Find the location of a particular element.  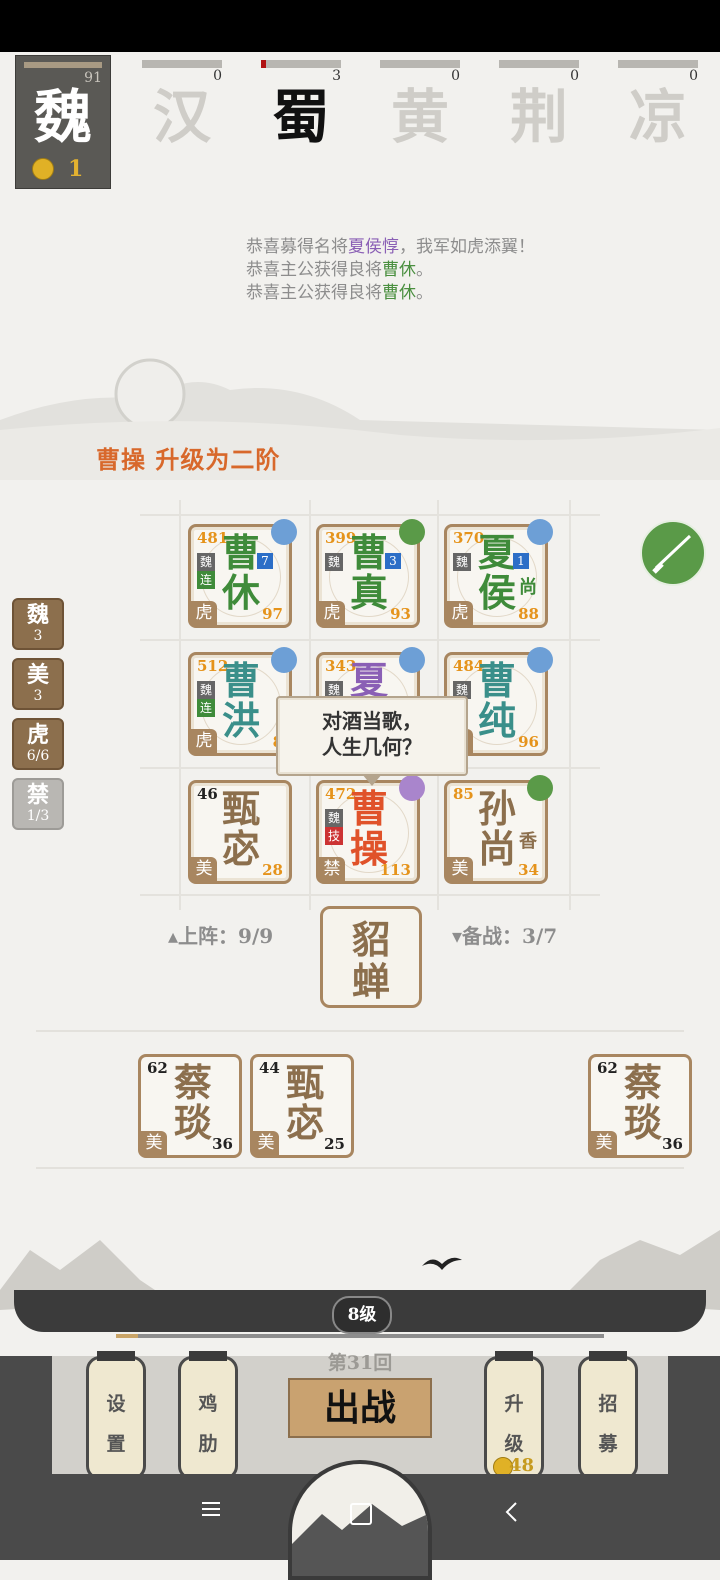

round-number: 第31回 is located at coordinates (360, 1363).